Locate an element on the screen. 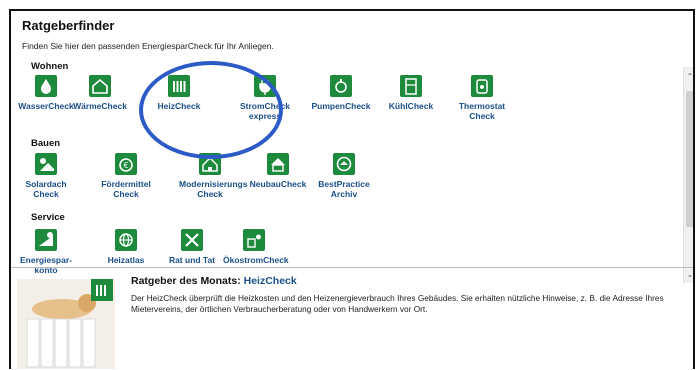 This screenshot has height=370, width=699. tile-label: BestPractice is located at coordinates (344, 184).